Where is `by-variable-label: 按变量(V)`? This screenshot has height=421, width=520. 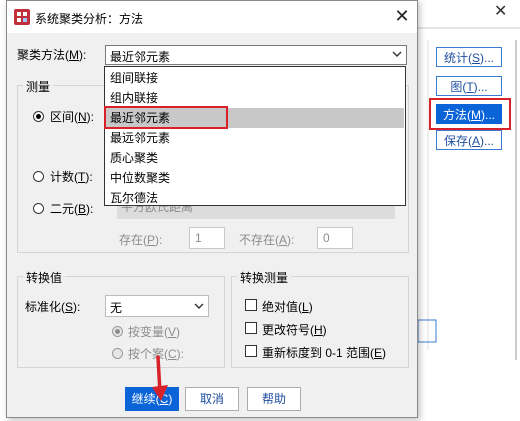
by-variable-label: 按变量(V) is located at coordinates (154, 332).